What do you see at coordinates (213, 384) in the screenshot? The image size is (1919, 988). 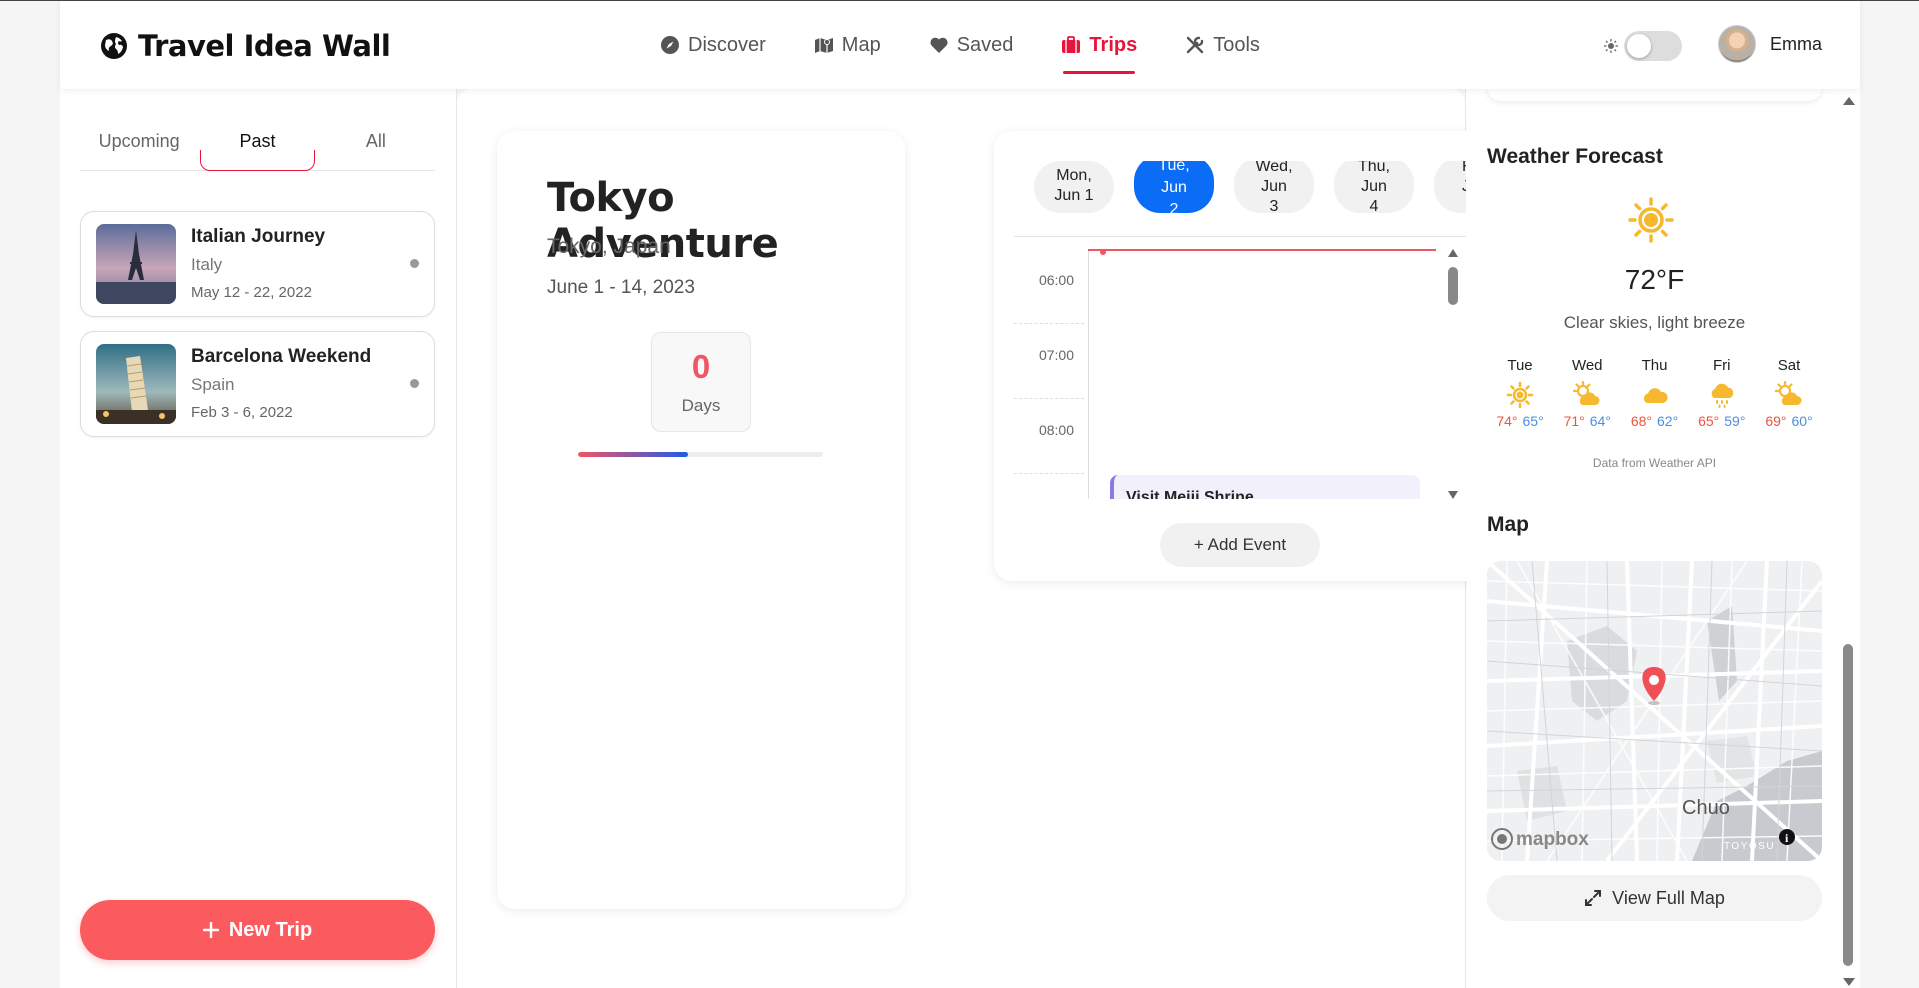 I see `trip-place: Spain` at bounding box center [213, 384].